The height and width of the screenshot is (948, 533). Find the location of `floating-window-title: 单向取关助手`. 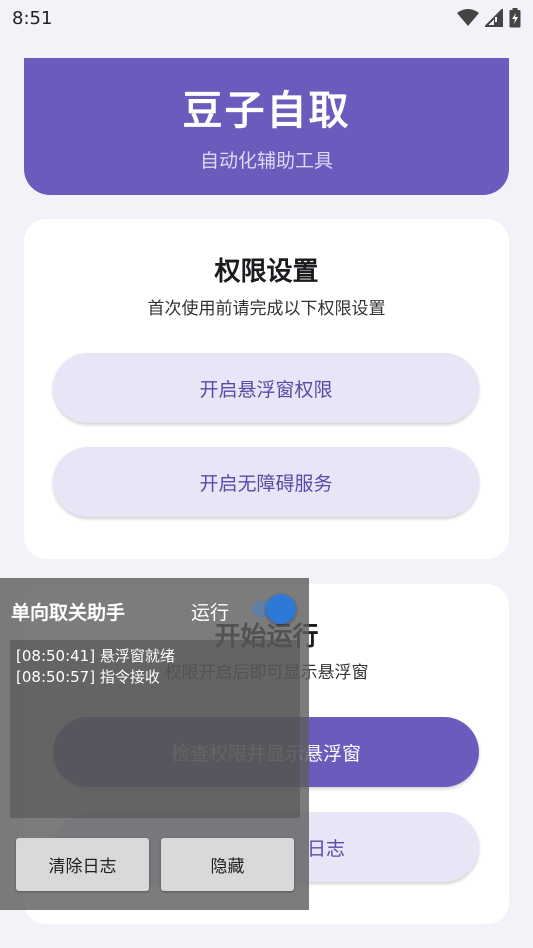

floating-window-title: 单向取关助手 is located at coordinates (68, 613).